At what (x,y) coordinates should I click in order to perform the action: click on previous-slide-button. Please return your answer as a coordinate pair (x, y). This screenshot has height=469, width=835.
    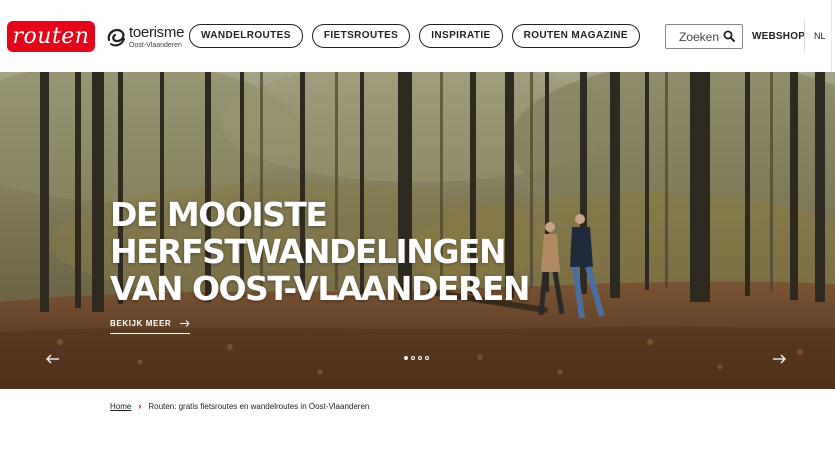
    Looking at the image, I should click on (53, 359).